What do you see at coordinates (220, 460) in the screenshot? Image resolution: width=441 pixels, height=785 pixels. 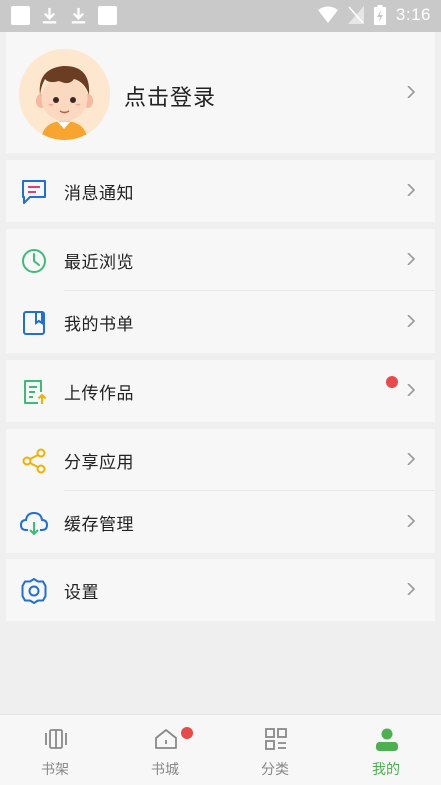 I see `menu-item-share: 分享应用` at bounding box center [220, 460].